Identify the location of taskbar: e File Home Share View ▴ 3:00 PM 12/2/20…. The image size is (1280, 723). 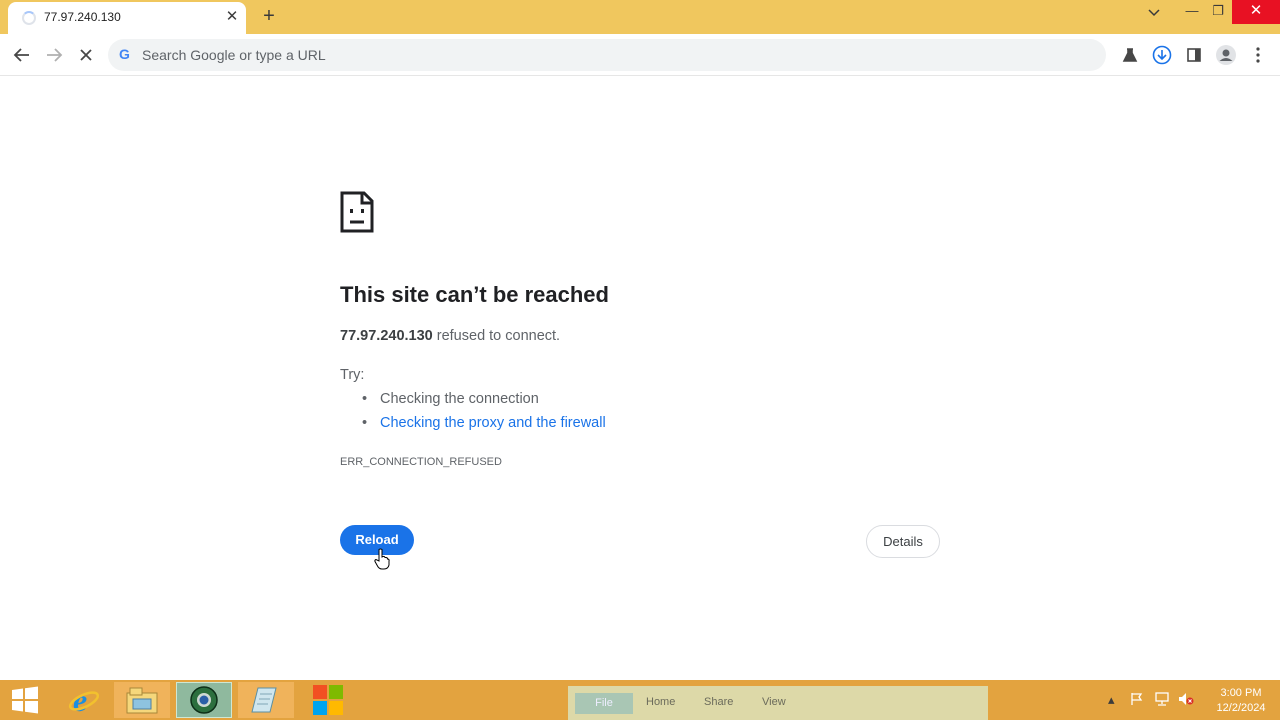
(640, 700).